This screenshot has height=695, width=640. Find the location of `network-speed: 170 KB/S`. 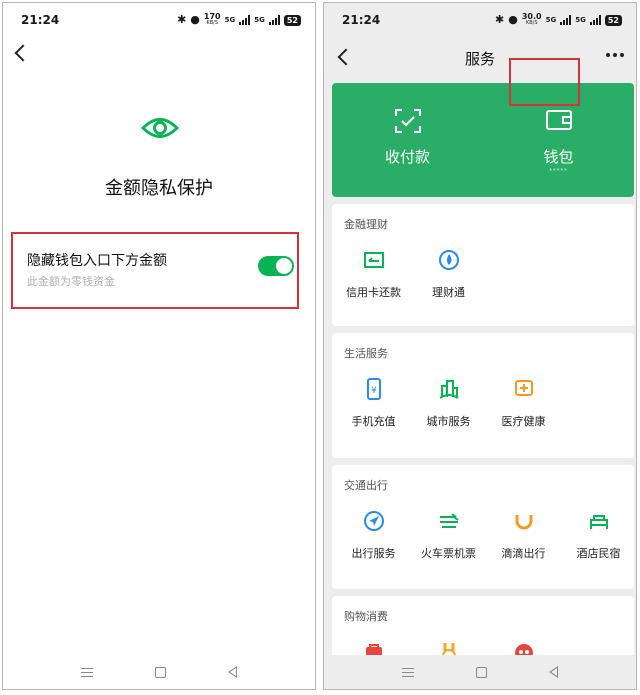

network-speed: 170 KB/S is located at coordinates (212, 19).